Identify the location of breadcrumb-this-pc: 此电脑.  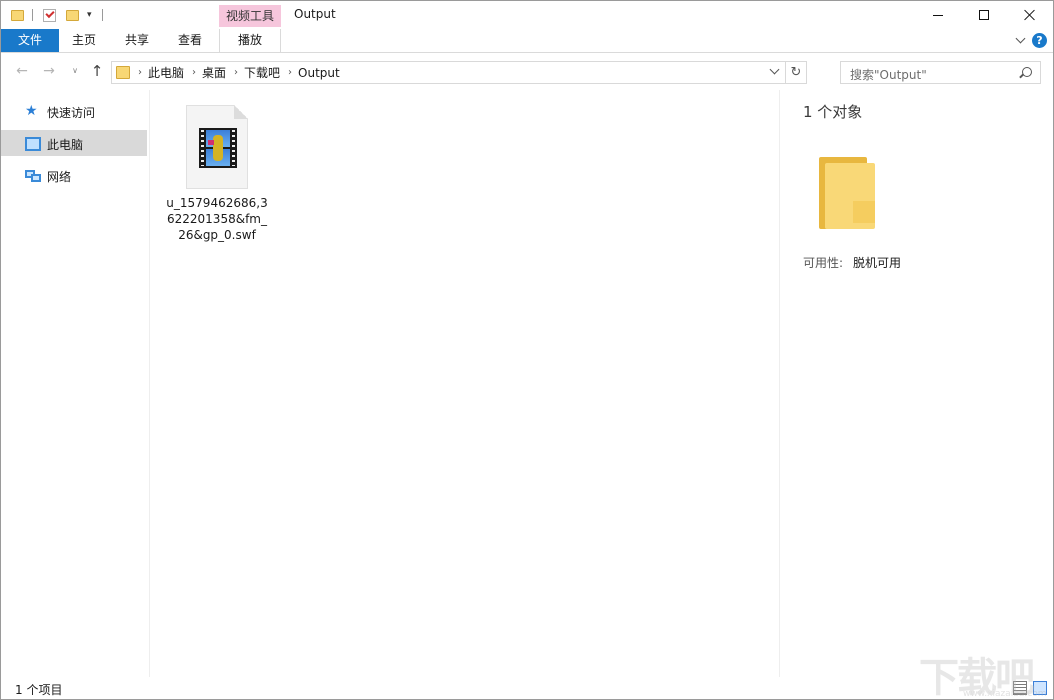
(166, 72).